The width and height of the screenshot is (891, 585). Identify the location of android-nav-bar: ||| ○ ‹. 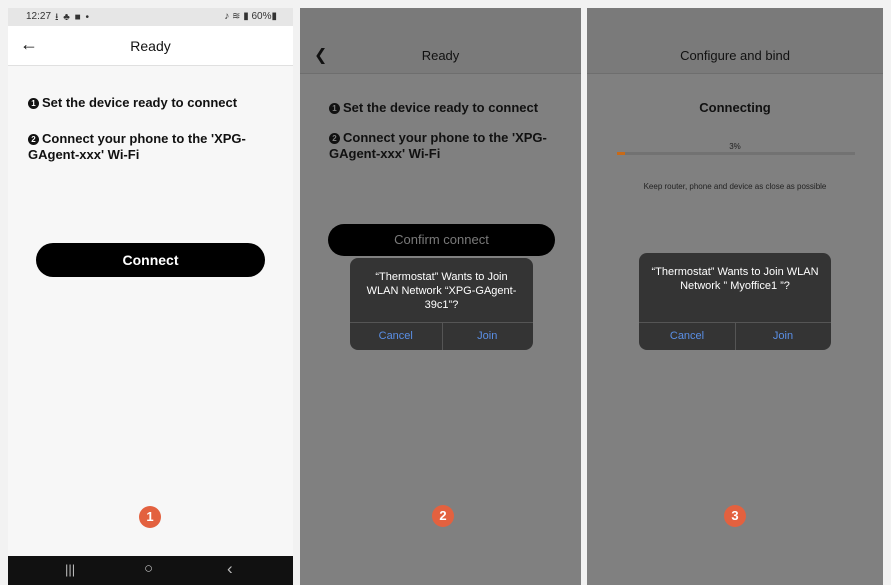
(150, 570).